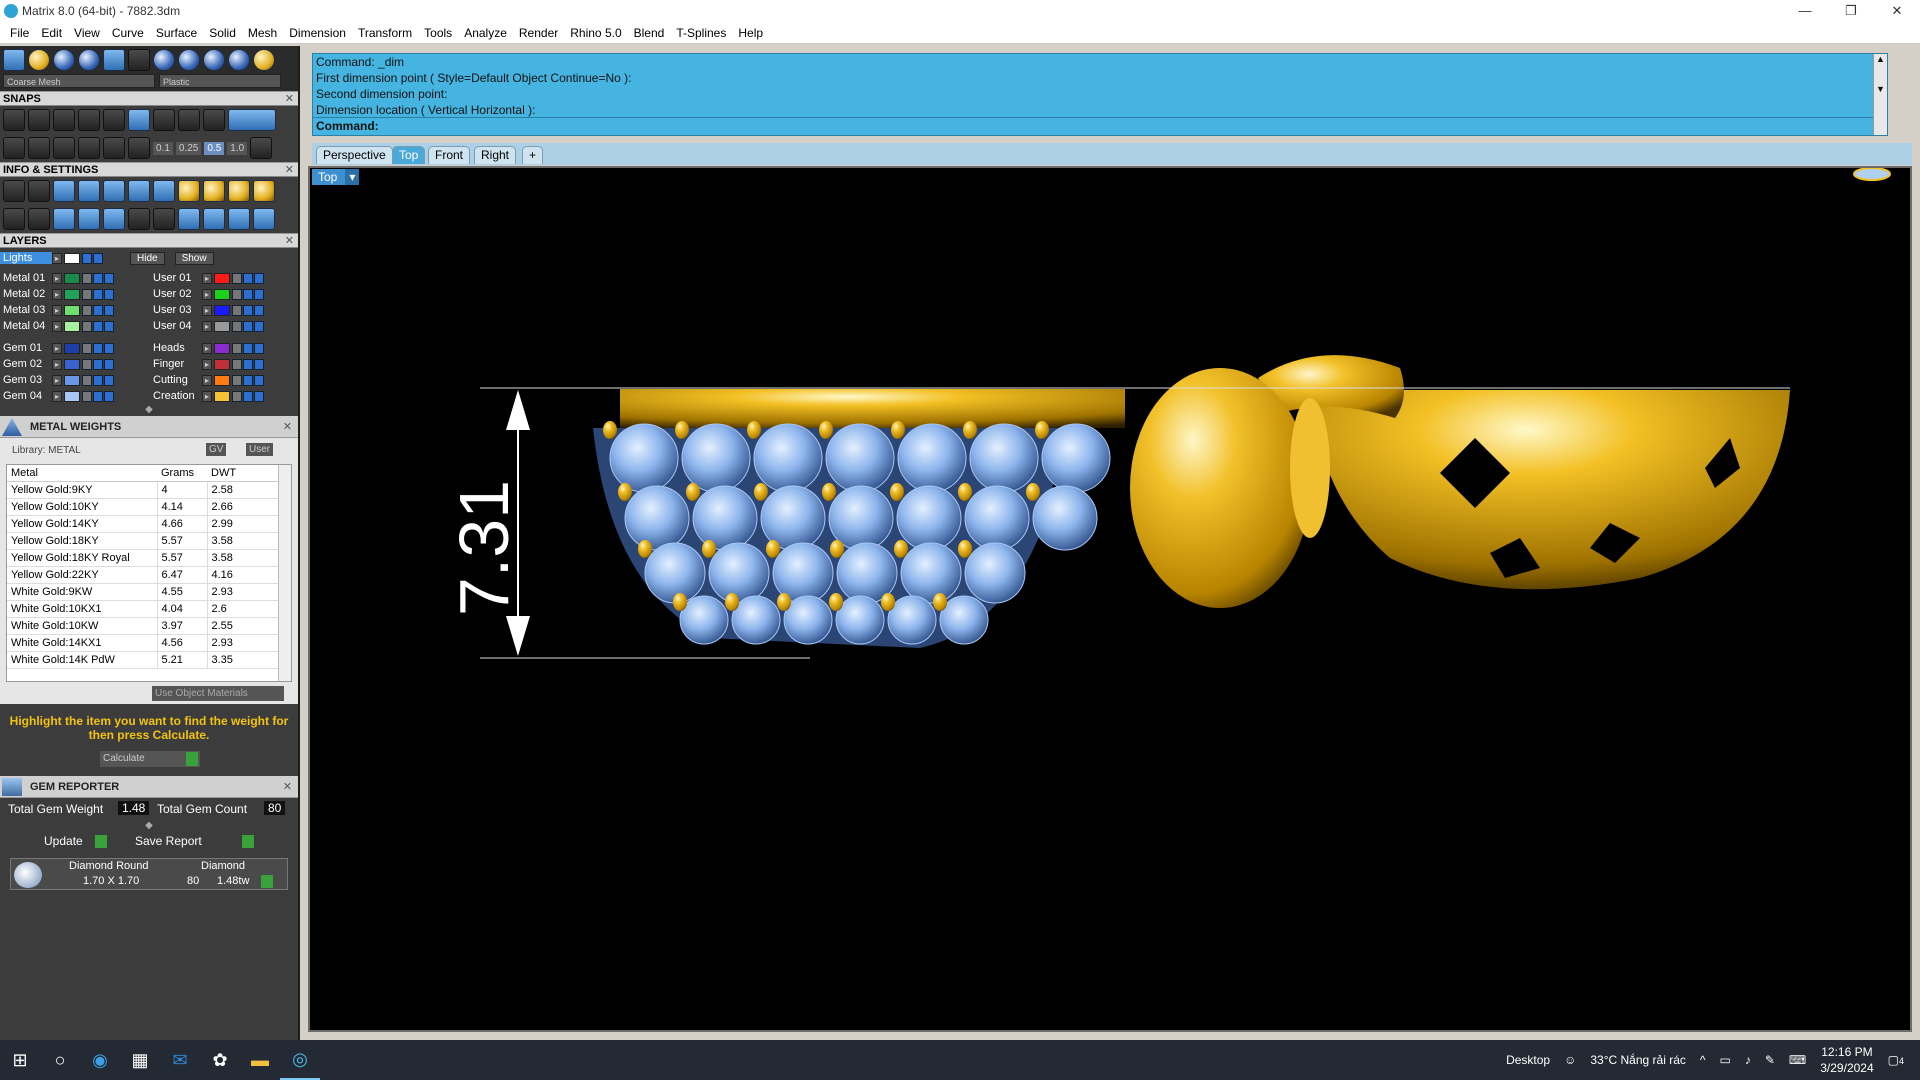 The width and height of the screenshot is (1920, 1080). Describe the element at coordinates (72, 258) in the screenshot. I see `lights-color-swatch` at that location.